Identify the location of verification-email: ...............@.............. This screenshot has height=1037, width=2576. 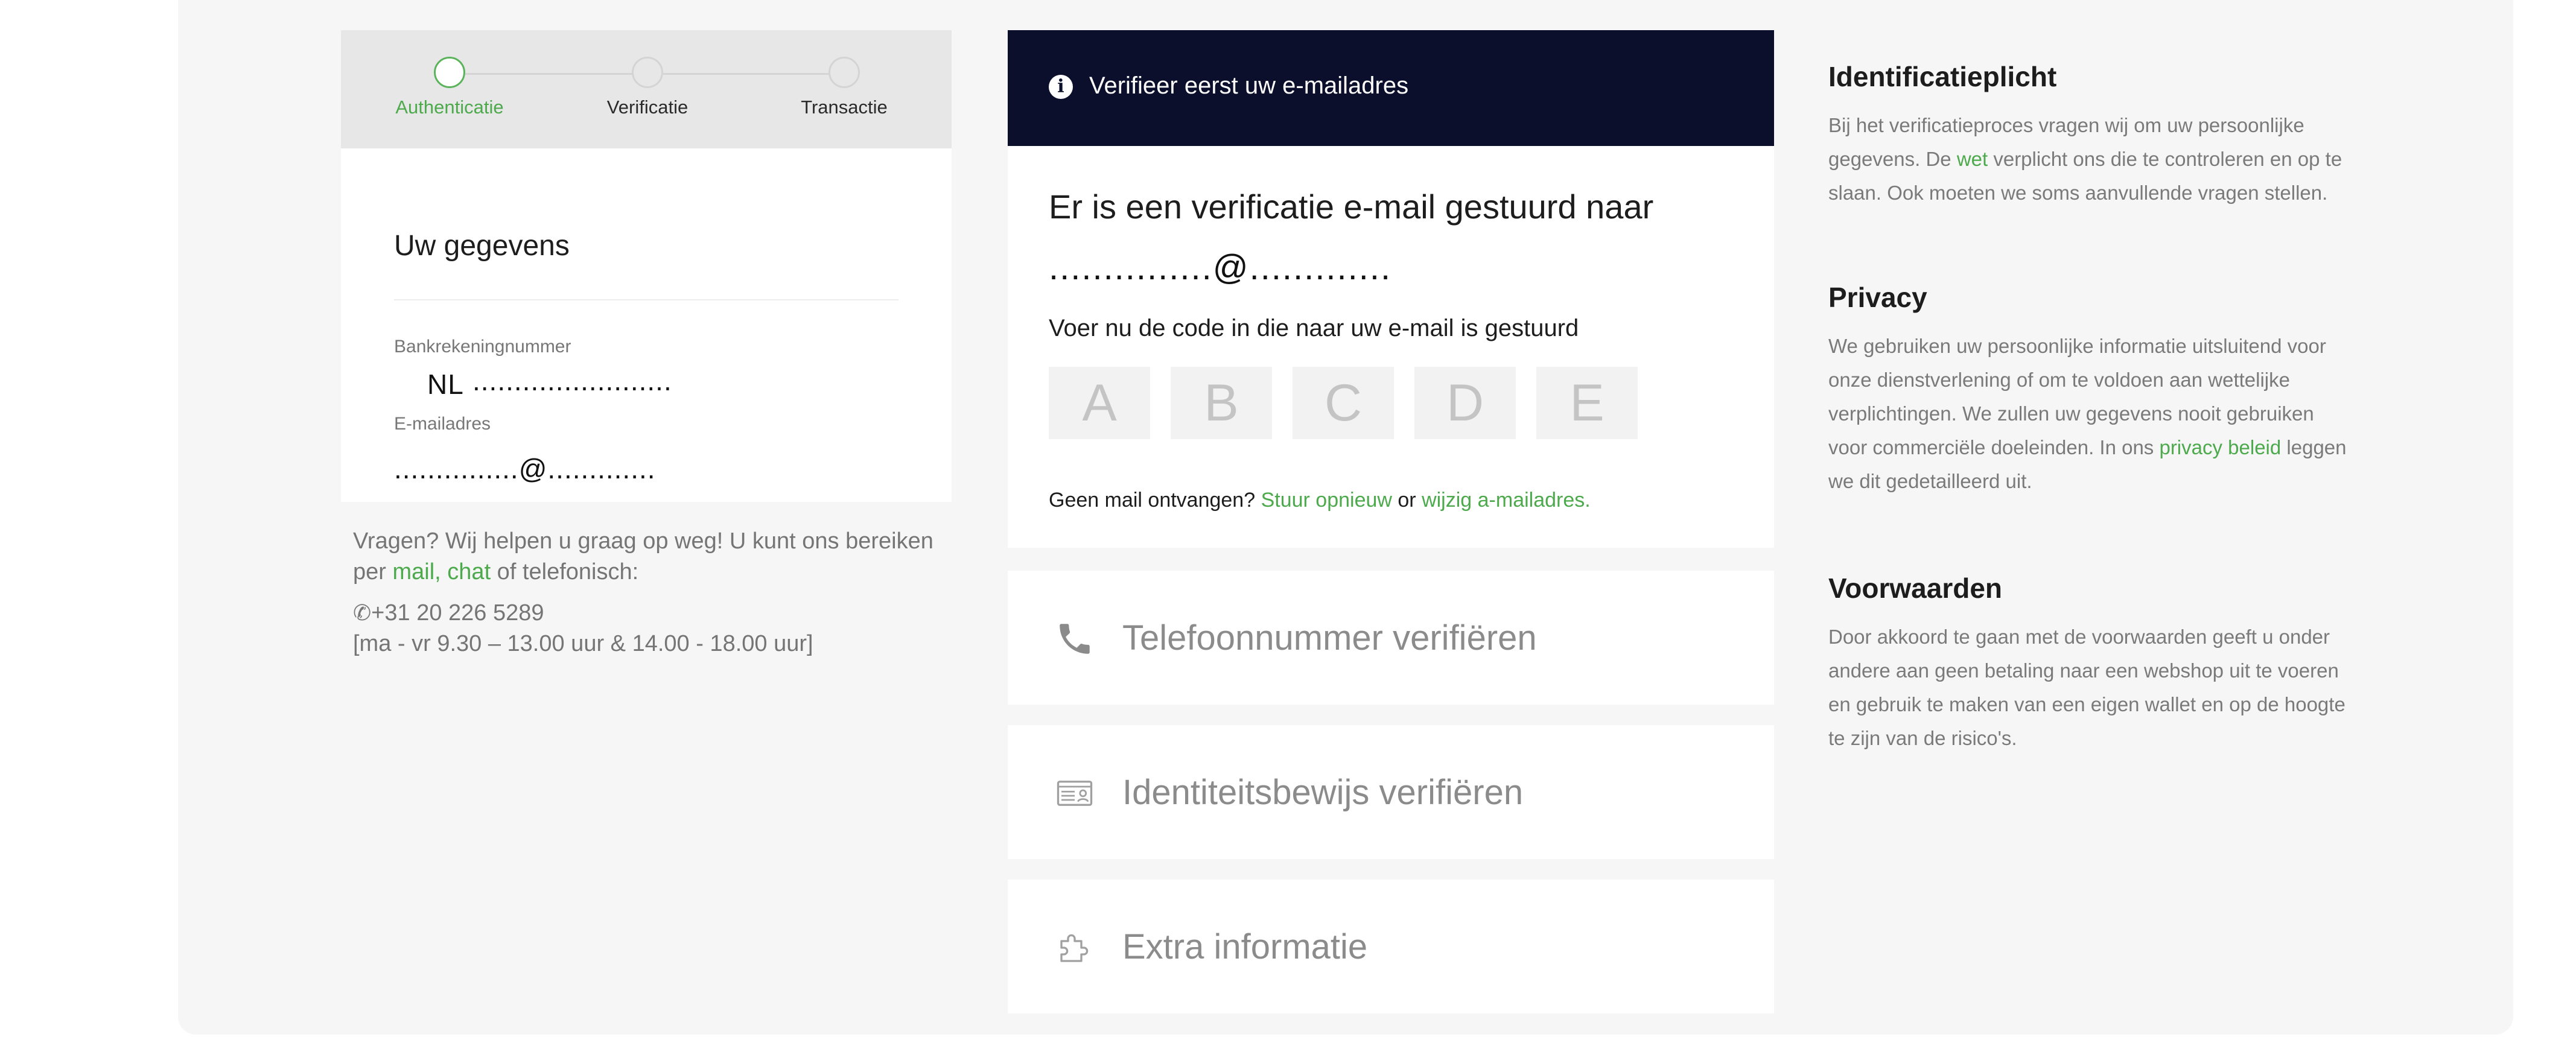
(1221, 267).